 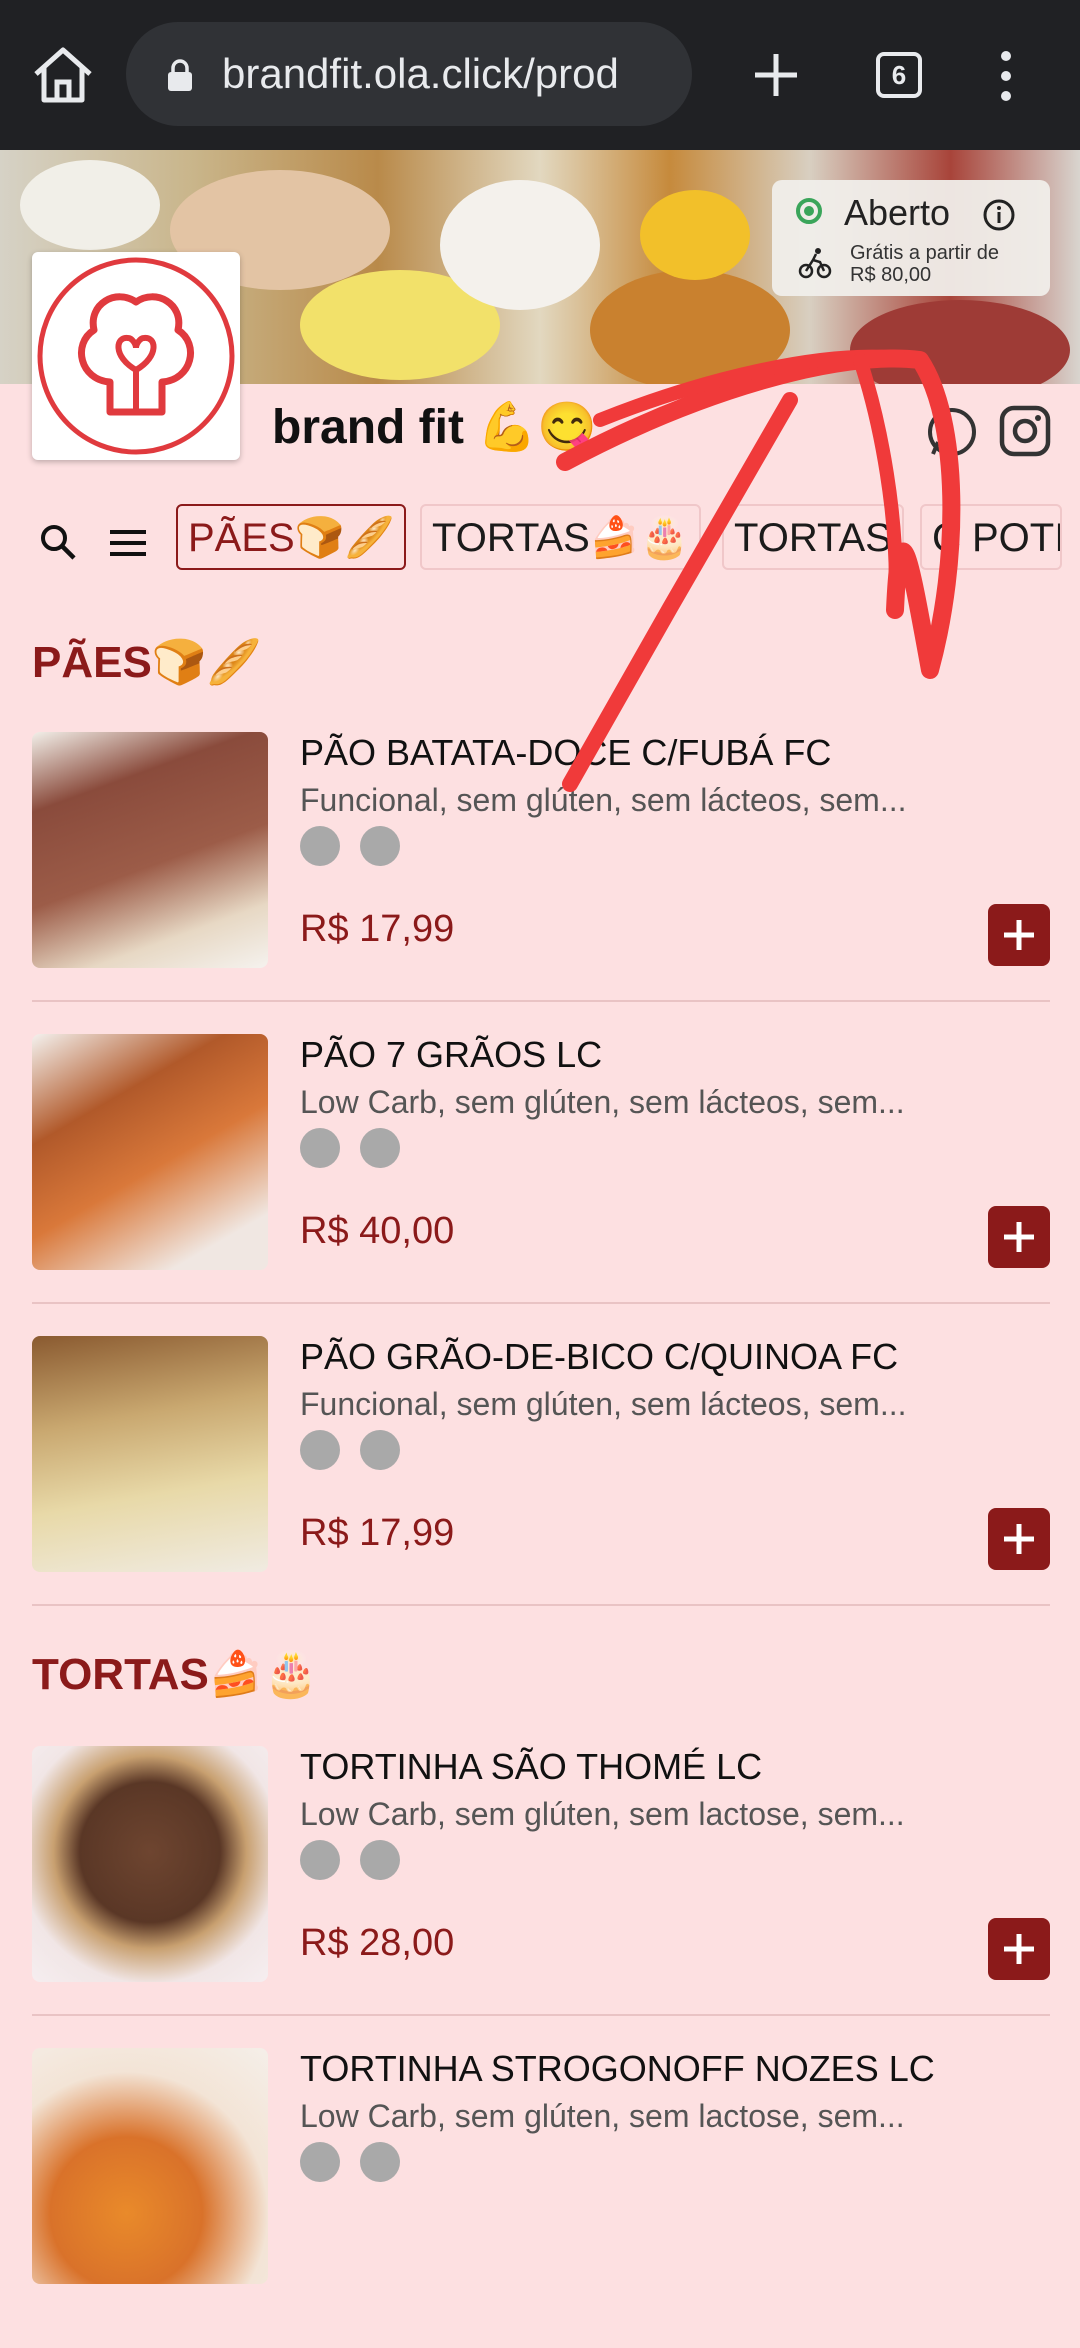 I want to click on home-icon, so click(x=63, y=75).